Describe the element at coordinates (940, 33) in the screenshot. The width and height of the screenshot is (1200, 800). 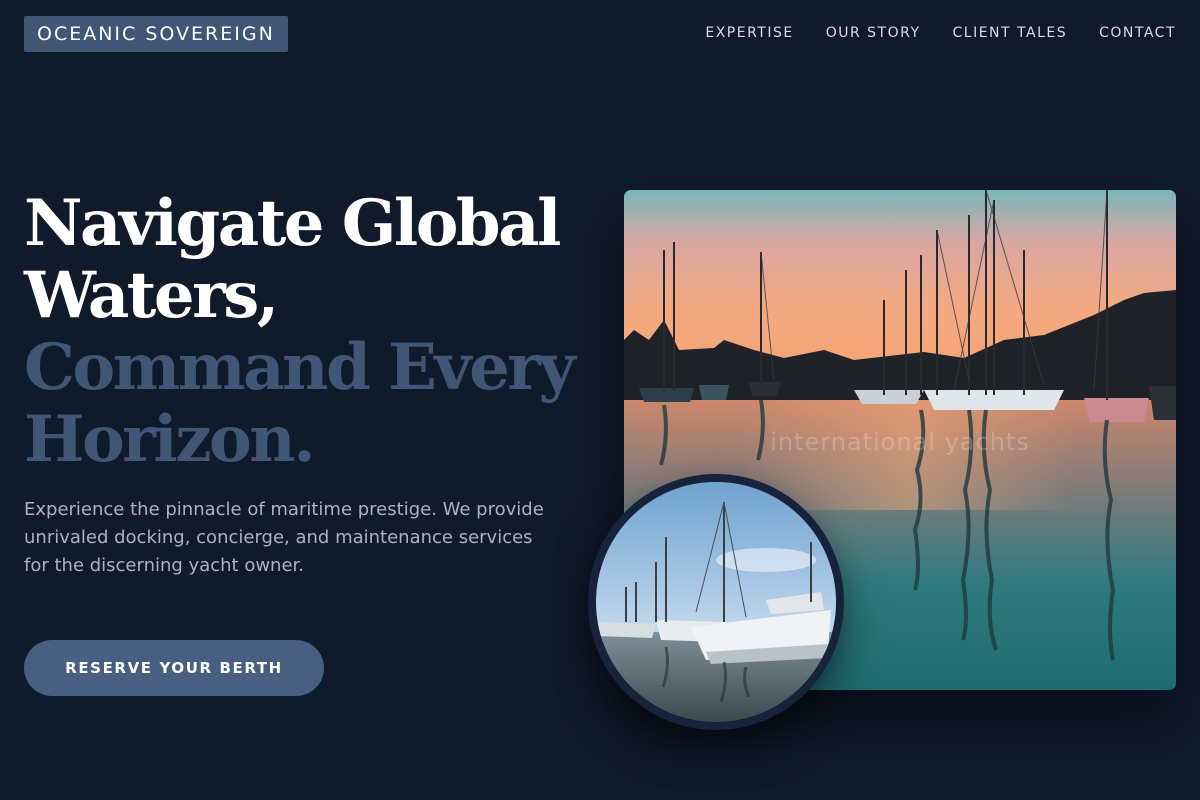
I see `main-nav: EXPERTISE OUR STORY CLIENT TALES CONTACT` at that location.